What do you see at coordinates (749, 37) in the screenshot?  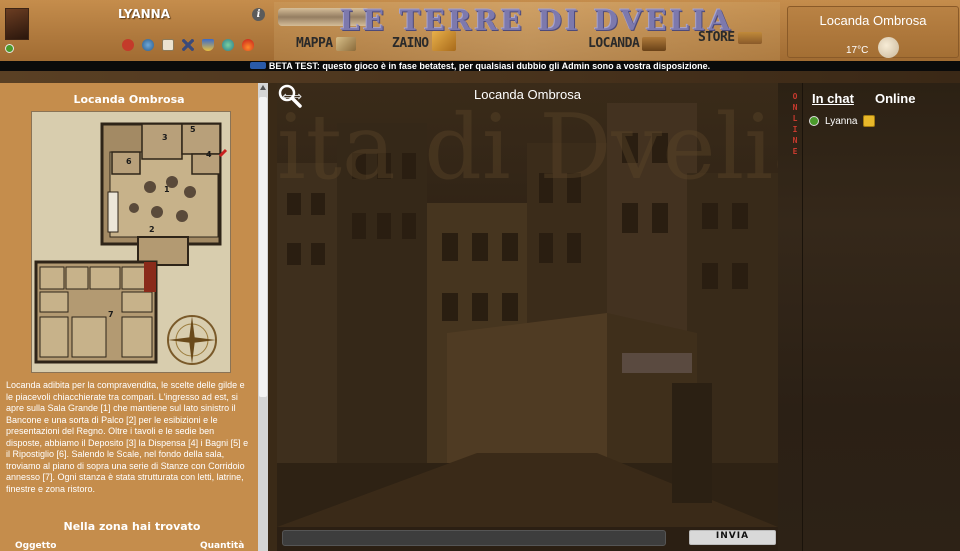 I see `cart-icon` at bounding box center [749, 37].